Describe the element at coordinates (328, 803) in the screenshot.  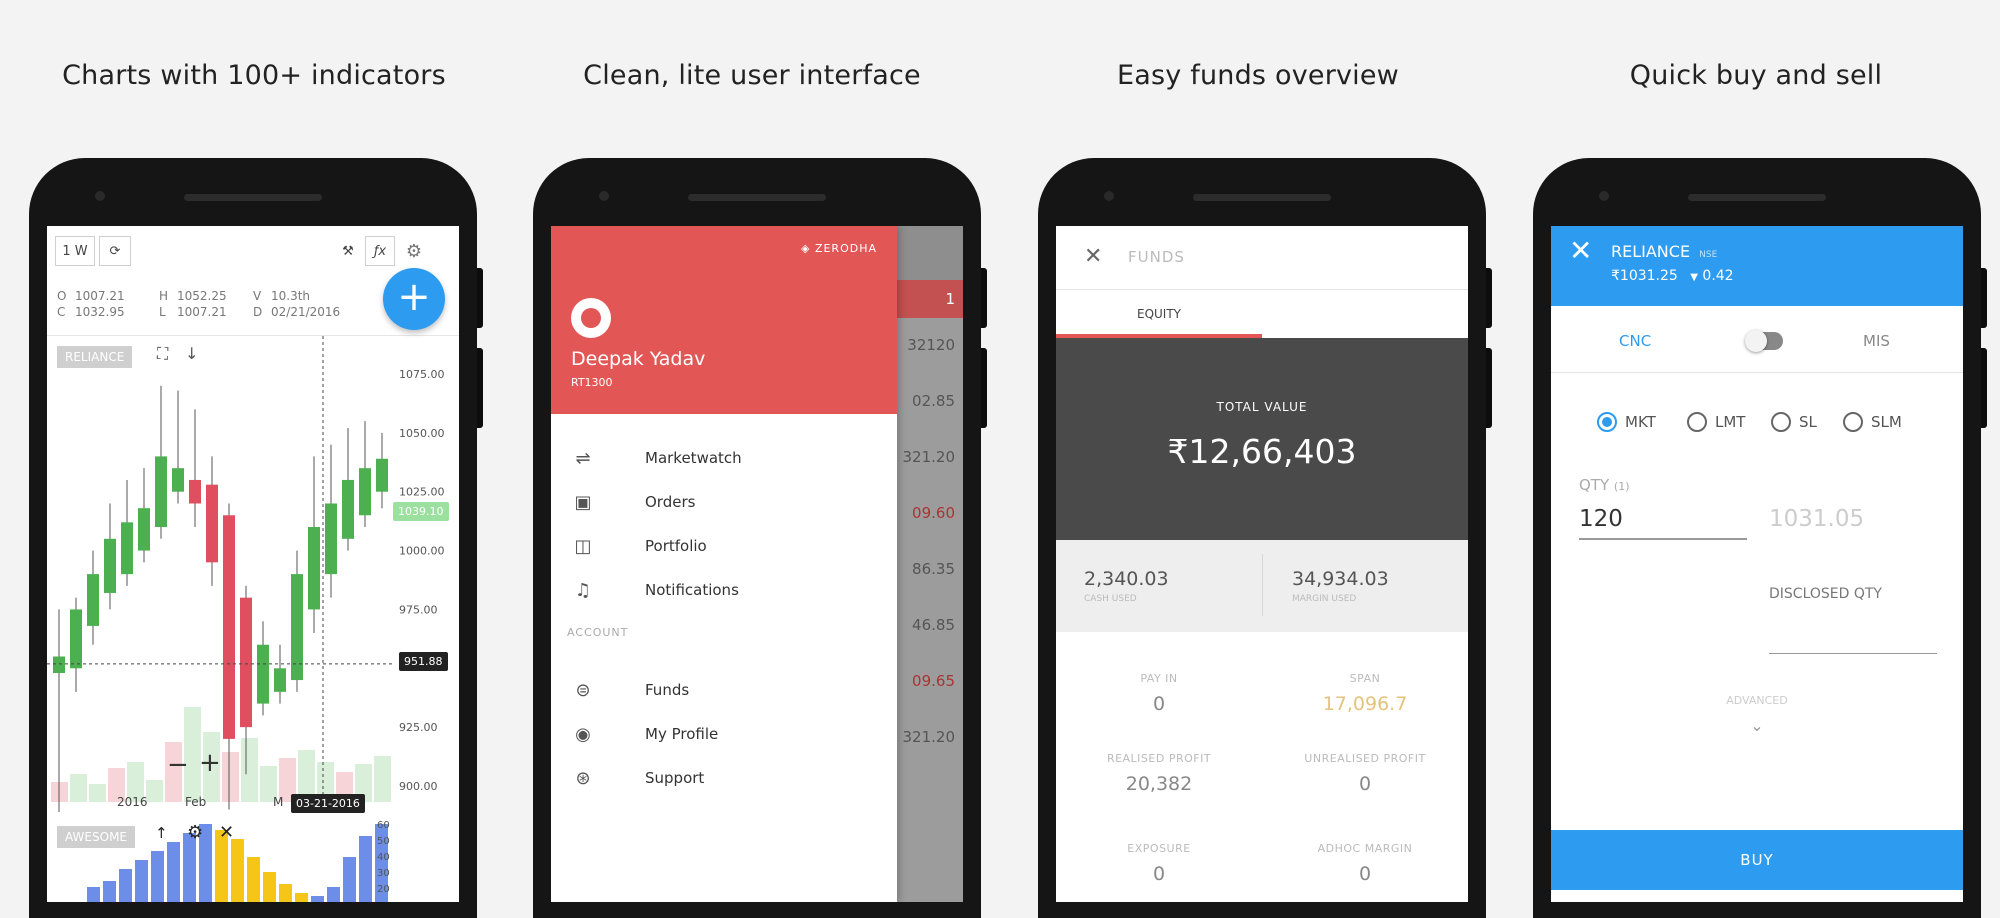
I see `crosshair-date: 03-21-2016` at that location.